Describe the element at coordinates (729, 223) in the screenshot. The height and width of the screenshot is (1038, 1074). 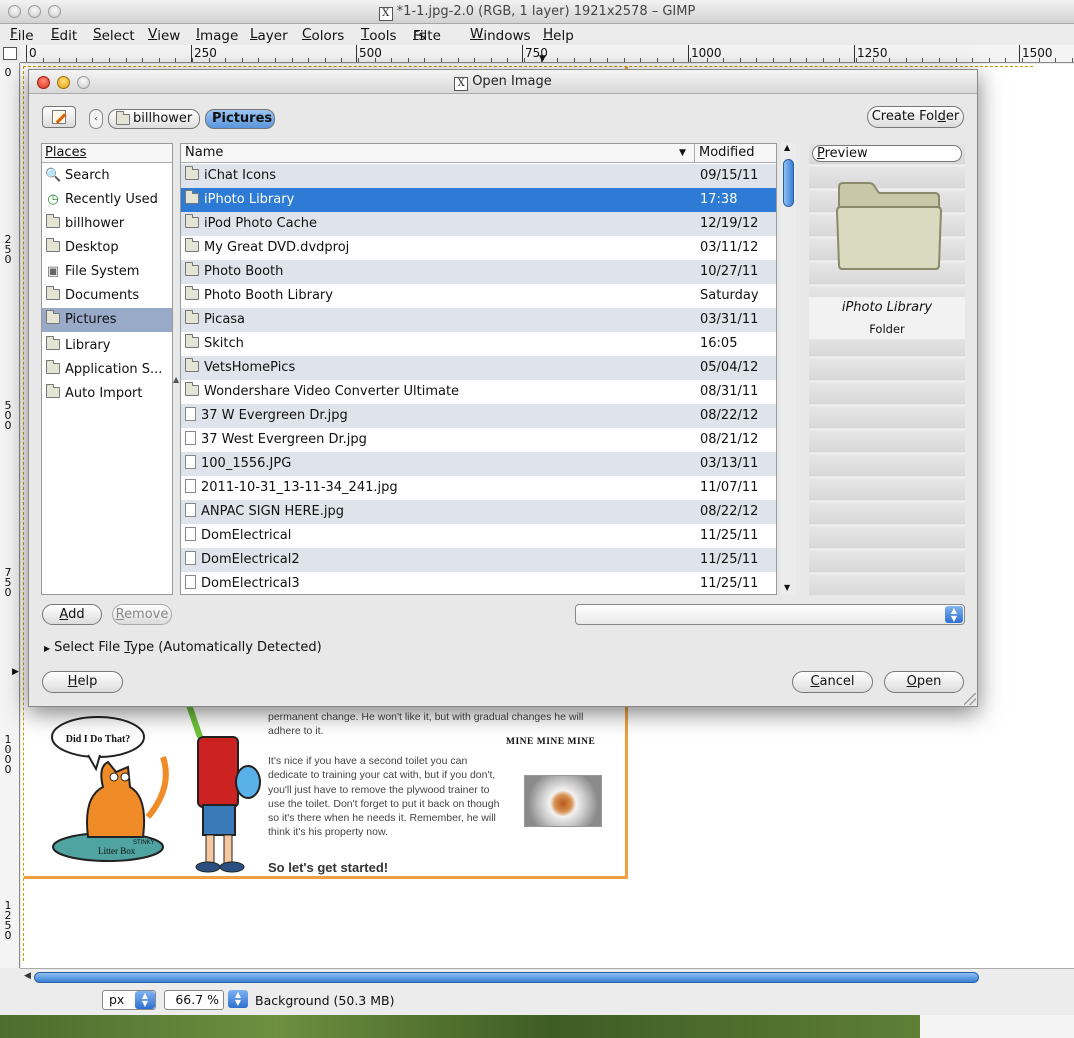
I see `file-modified: 12/19/12` at that location.